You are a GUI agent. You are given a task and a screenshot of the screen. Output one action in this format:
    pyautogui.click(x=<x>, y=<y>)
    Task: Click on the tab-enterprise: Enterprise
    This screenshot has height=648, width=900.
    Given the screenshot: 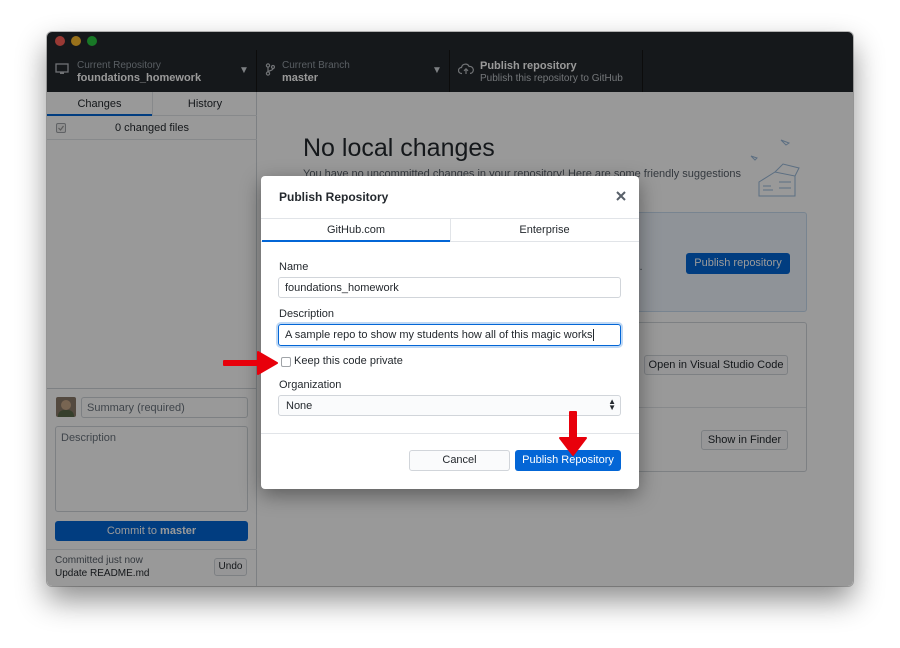 What is the action you would take?
    pyautogui.click(x=544, y=230)
    